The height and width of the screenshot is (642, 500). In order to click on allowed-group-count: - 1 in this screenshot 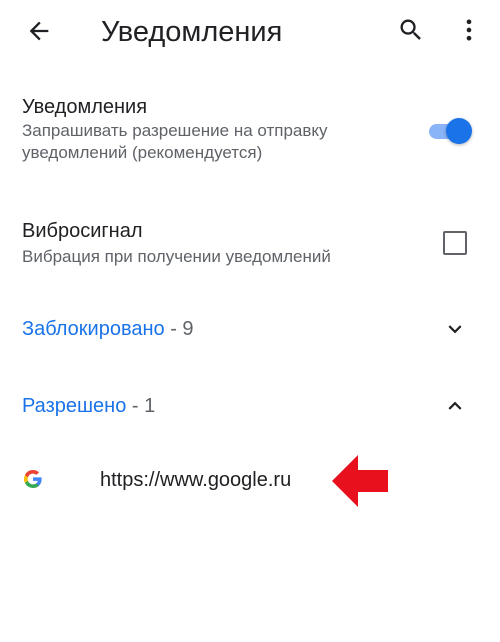, I will do `click(141, 406)`.